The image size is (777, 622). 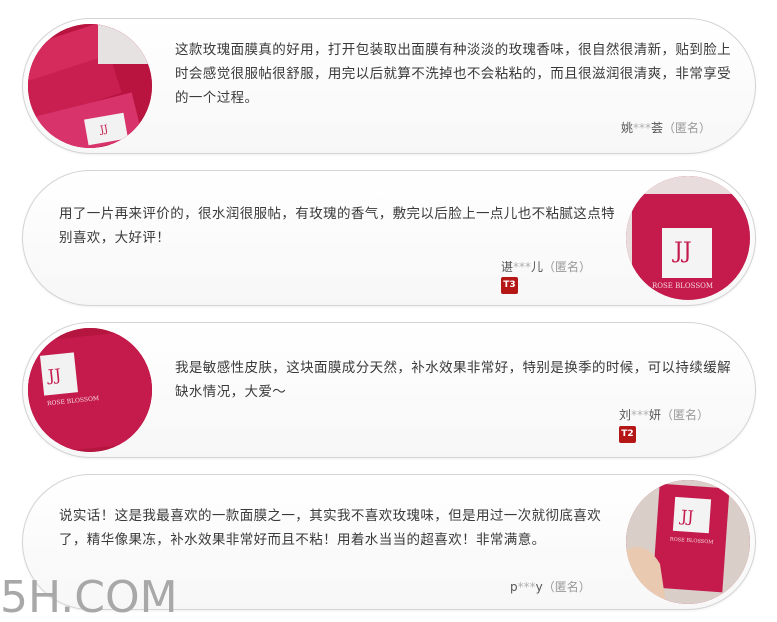 I want to click on site-watermark: 5H.COM, so click(x=89, y=597).